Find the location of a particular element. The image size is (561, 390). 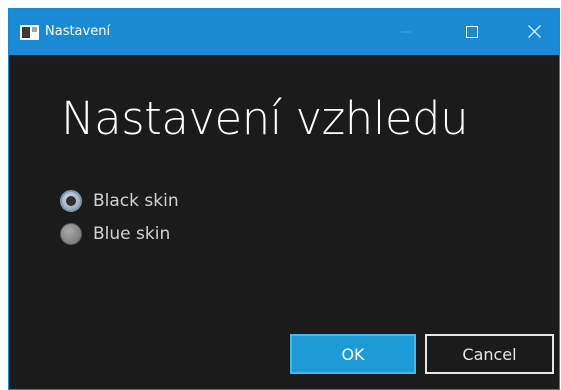

close-icon is located at coordinates (534, 32).